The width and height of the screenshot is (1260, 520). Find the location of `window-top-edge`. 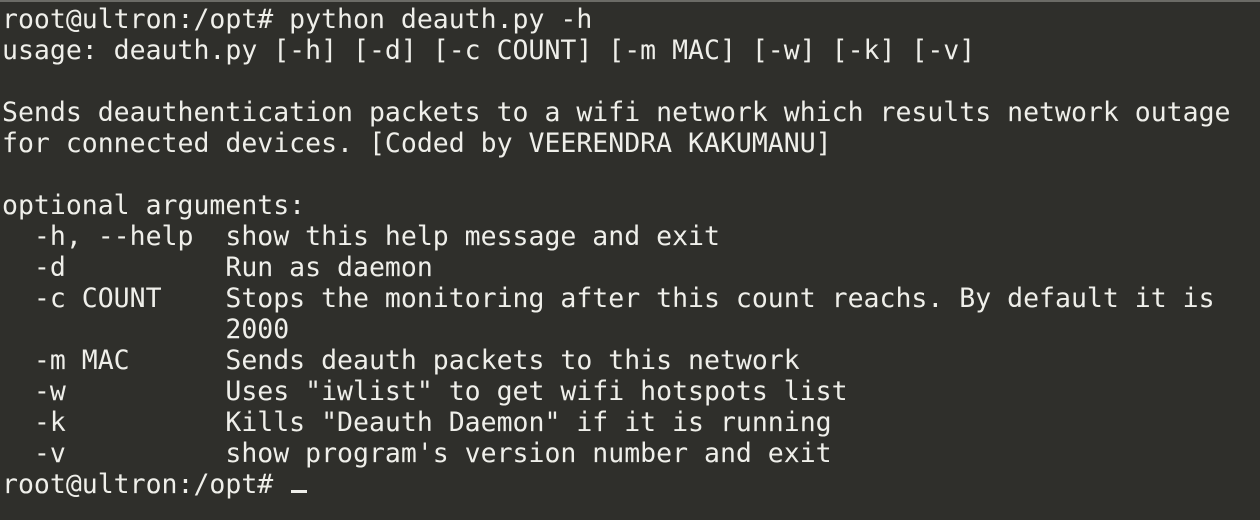

window-top-edge is located at coordinates (630, 1).